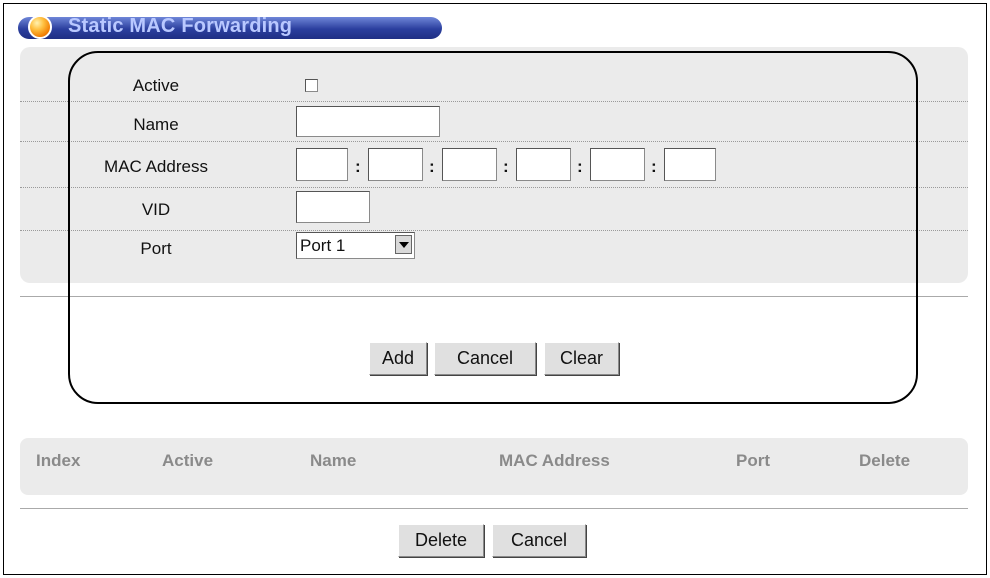 This screenshot has width=990, height=578. Describe the element at coordinates (617, 164) in the screenshot. I see `mac-octet-5-input` at that location.